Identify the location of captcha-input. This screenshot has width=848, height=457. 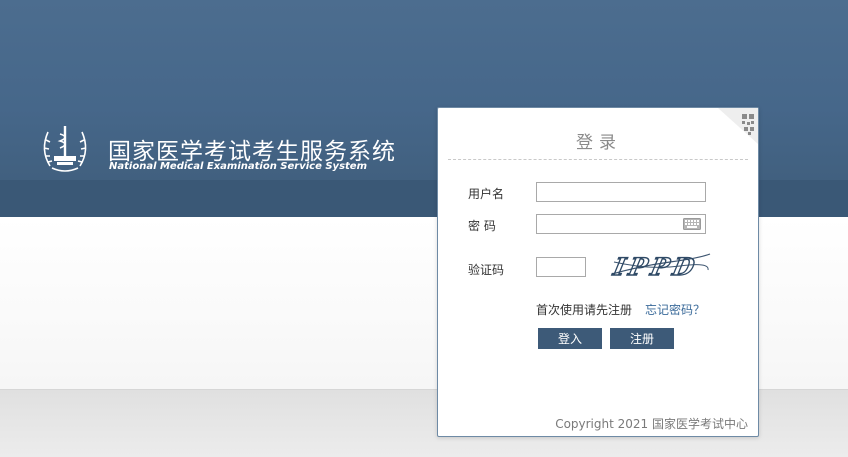
(561, 267).